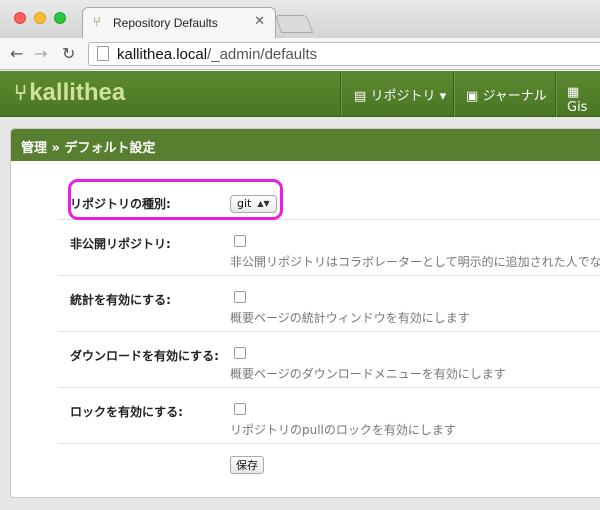 Image resolution: width=600 pixels, height=510 pixels. What do you see at coordinates (262, 54) in the screenshot?
I see `url-path: /_admin/defaults` at bounding box center [262, 54].